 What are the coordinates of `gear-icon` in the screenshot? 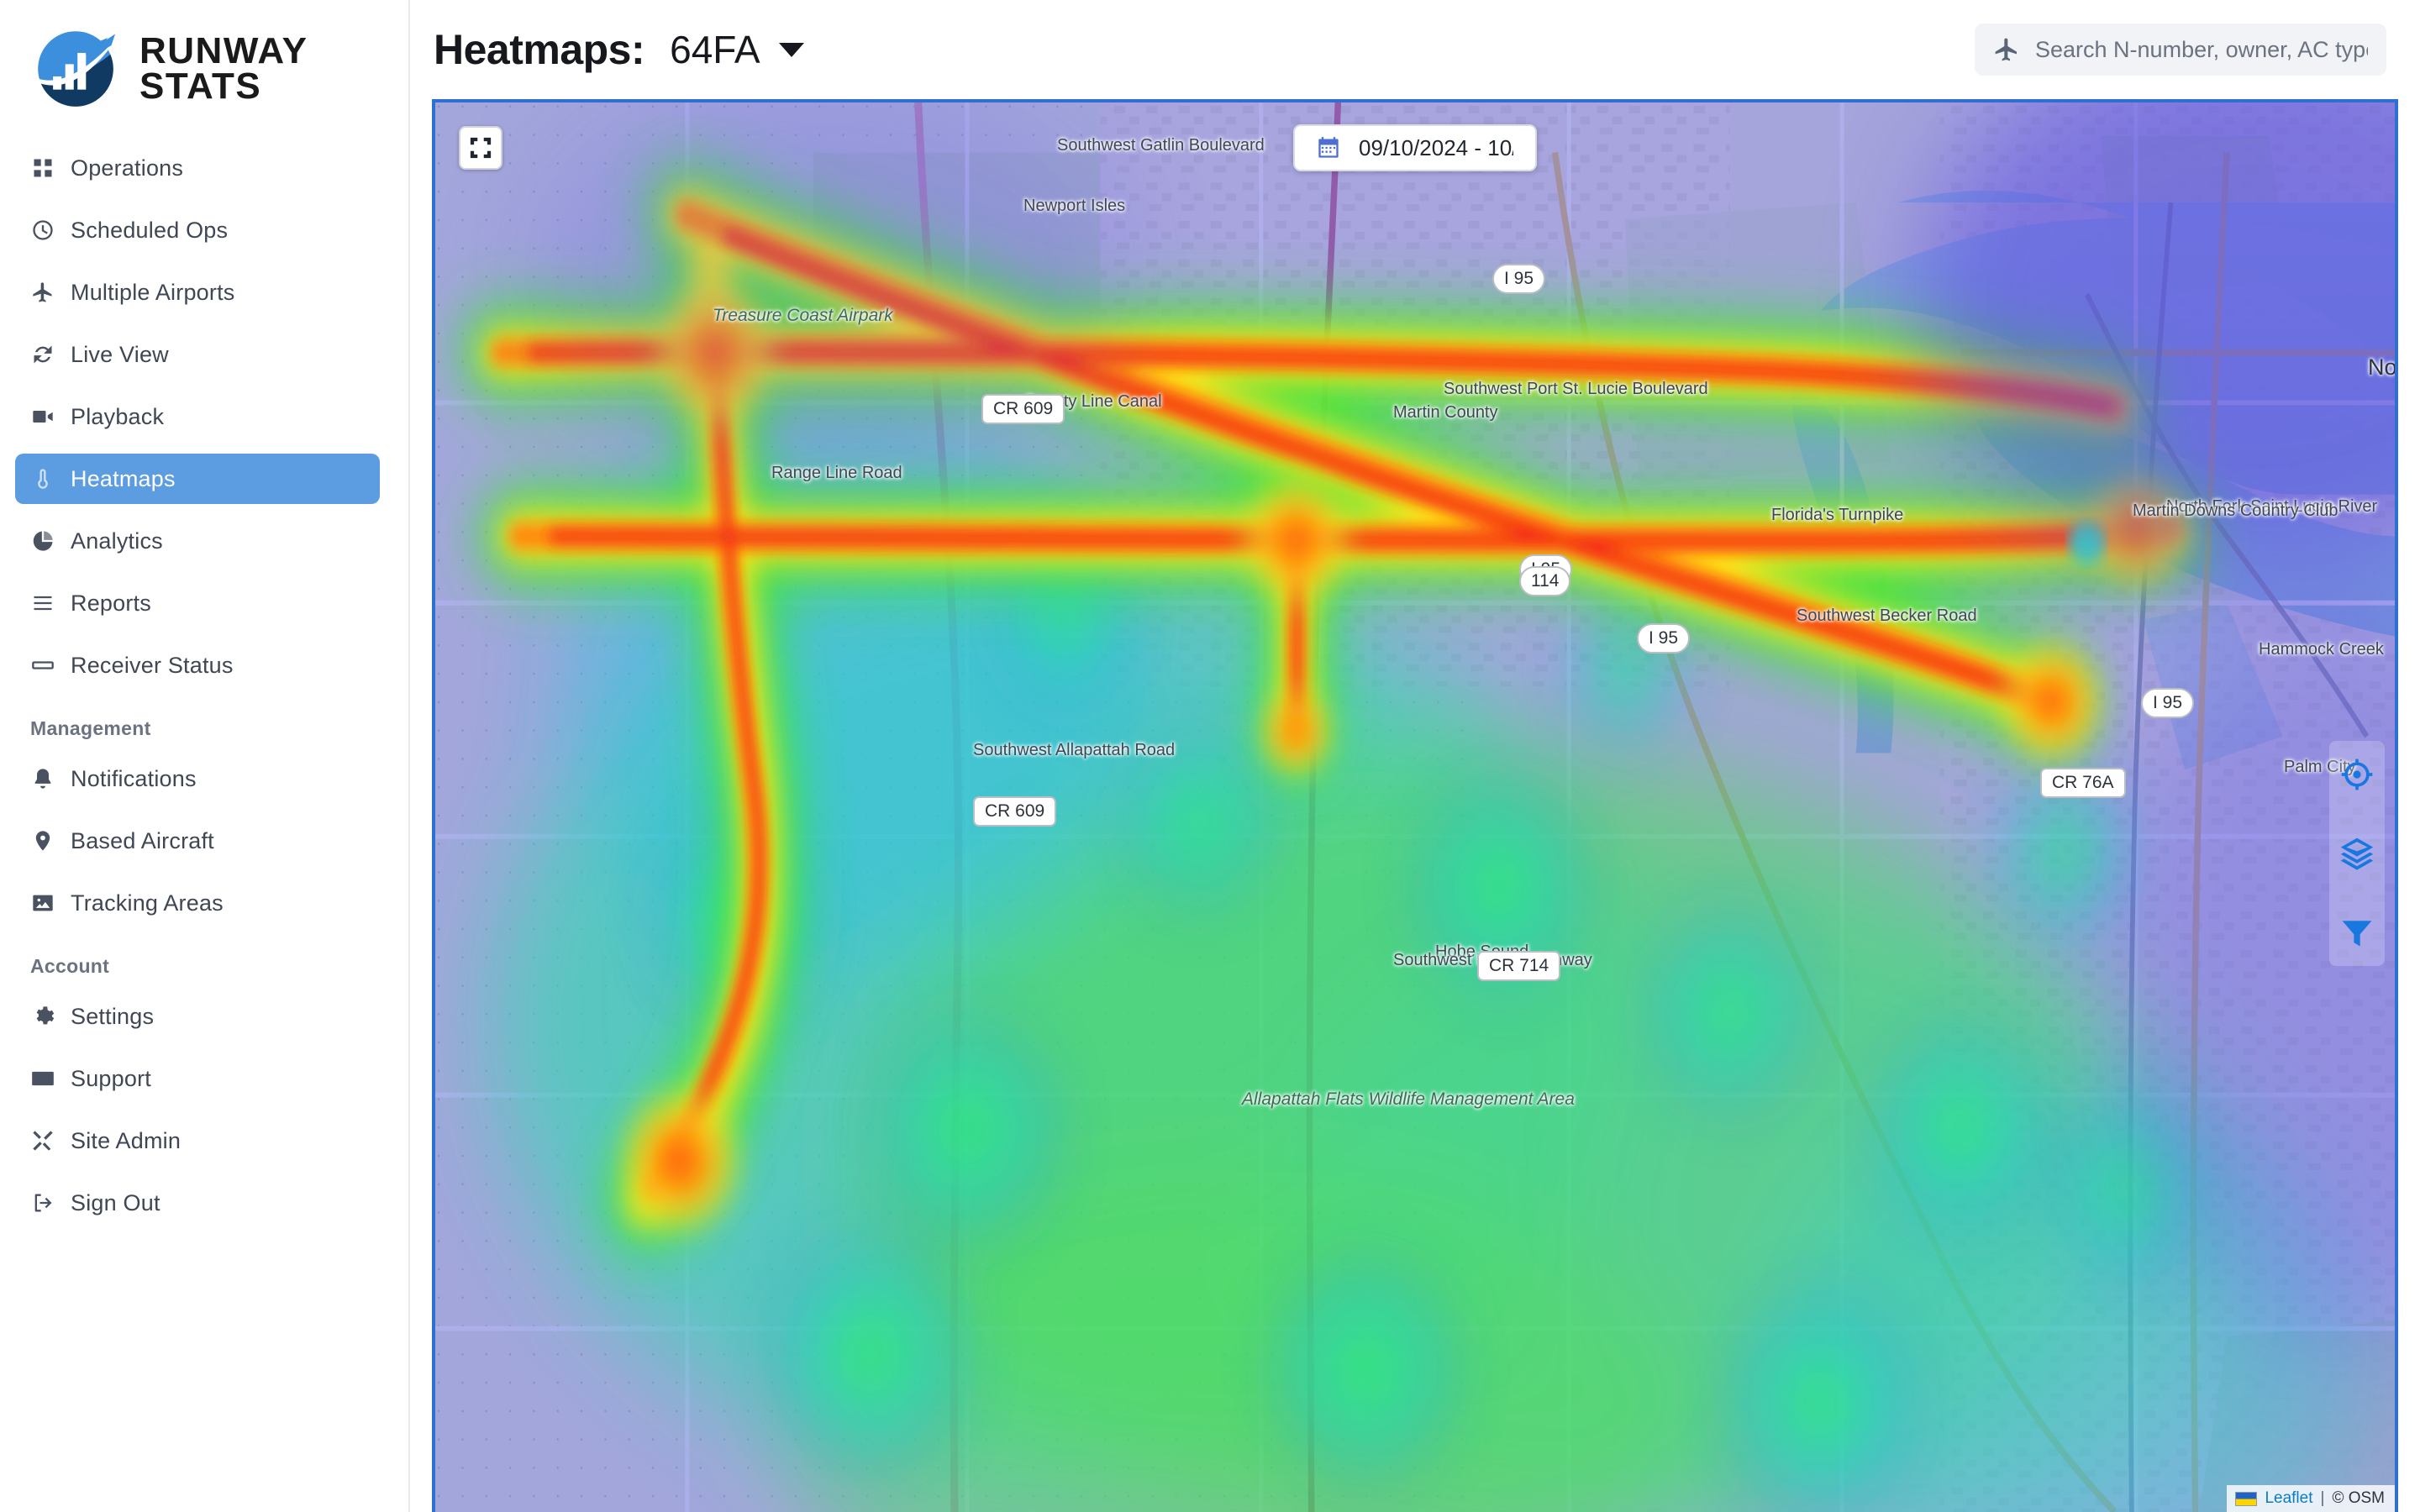 It's located at (42, 1016).